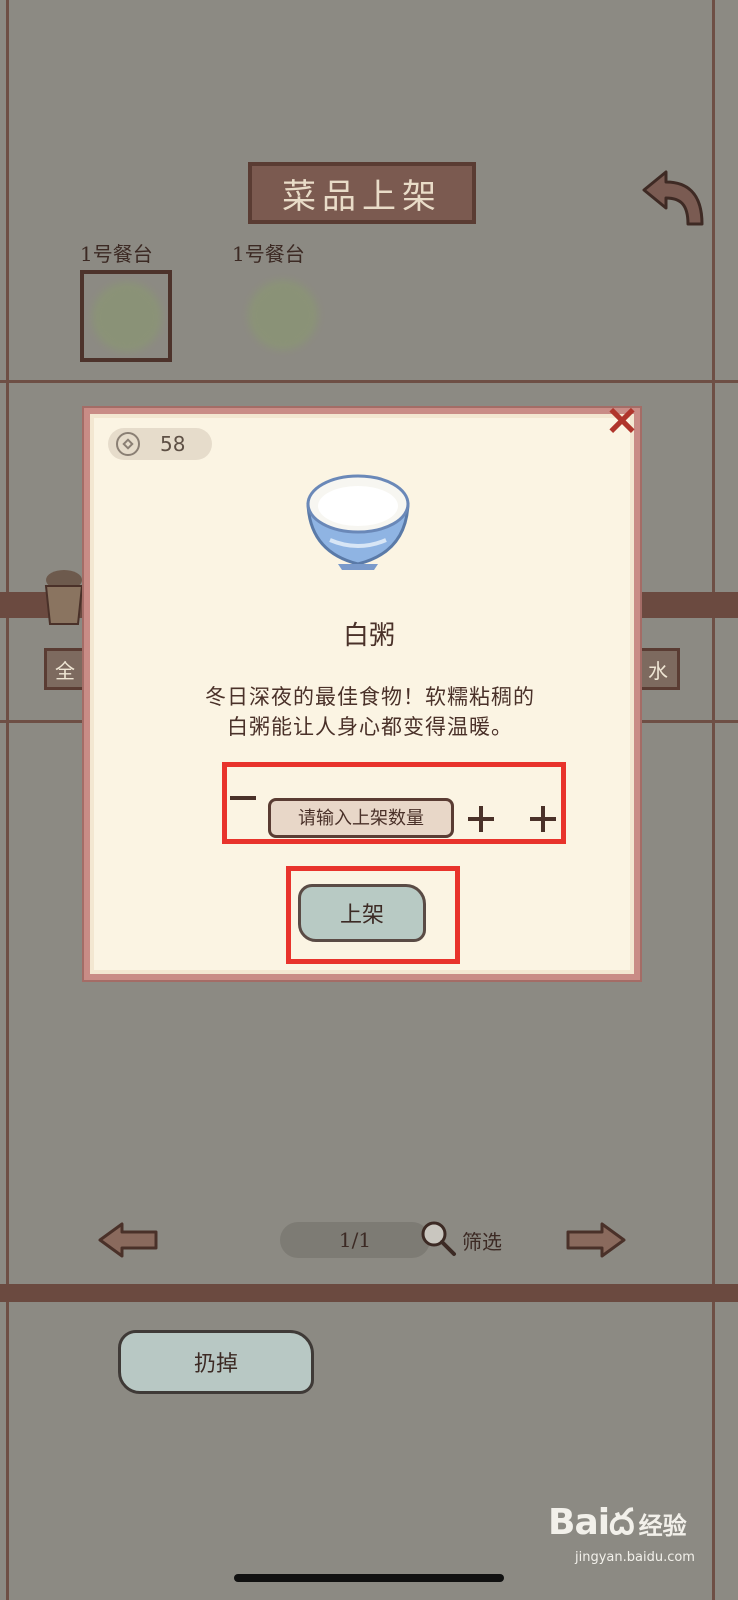 This screenshot has width=738, height=1600. What do you see at coordinates (362, 193) in the screenshot?
I see `page-title: 菜品上架` at bounding box center [362, 193].